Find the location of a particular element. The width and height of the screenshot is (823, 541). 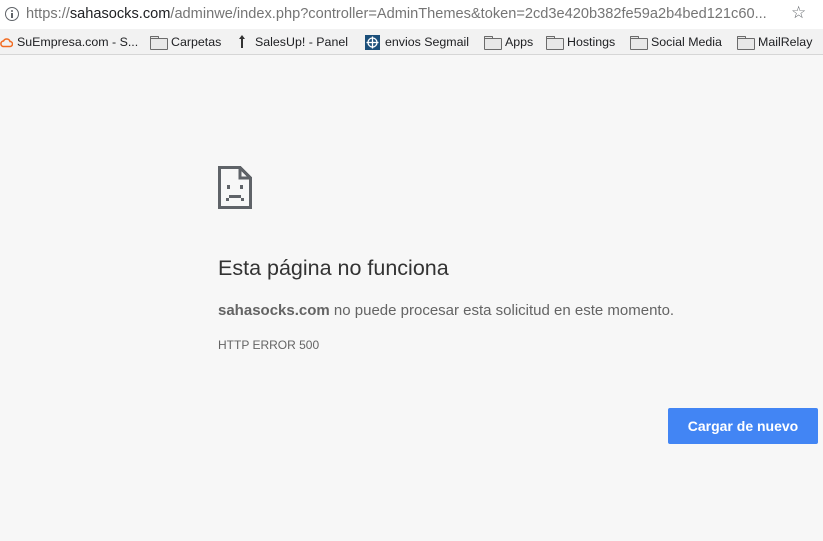

reload-button: Cargar de nuevo is located at coordinates (743, 426).